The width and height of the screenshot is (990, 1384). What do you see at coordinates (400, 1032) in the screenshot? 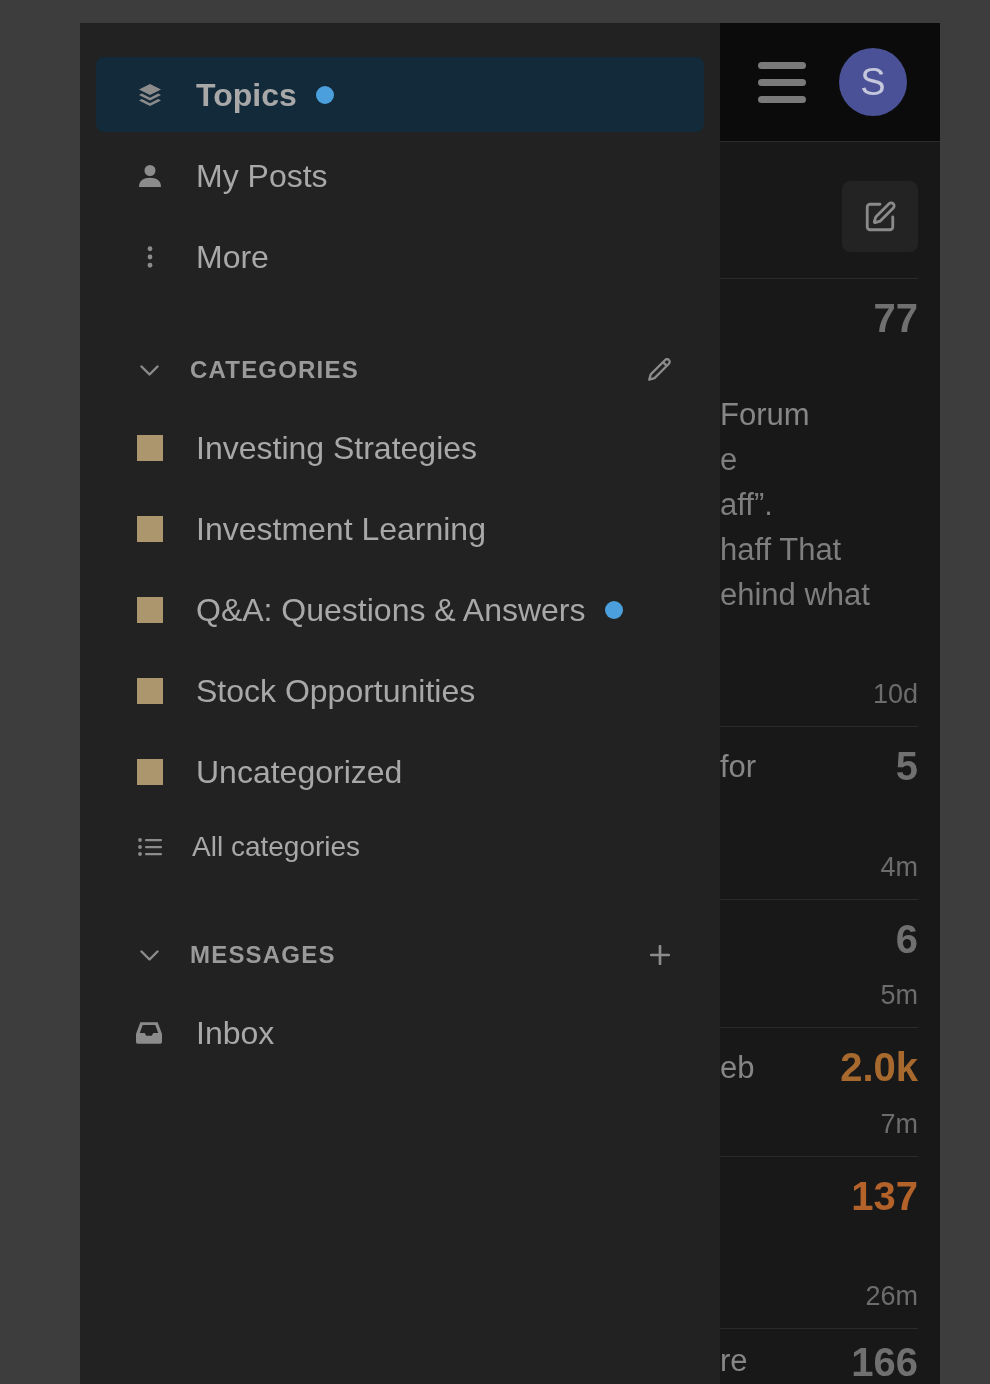
I see `inbox-link: Inbox` at bounding box center [400, 1032].